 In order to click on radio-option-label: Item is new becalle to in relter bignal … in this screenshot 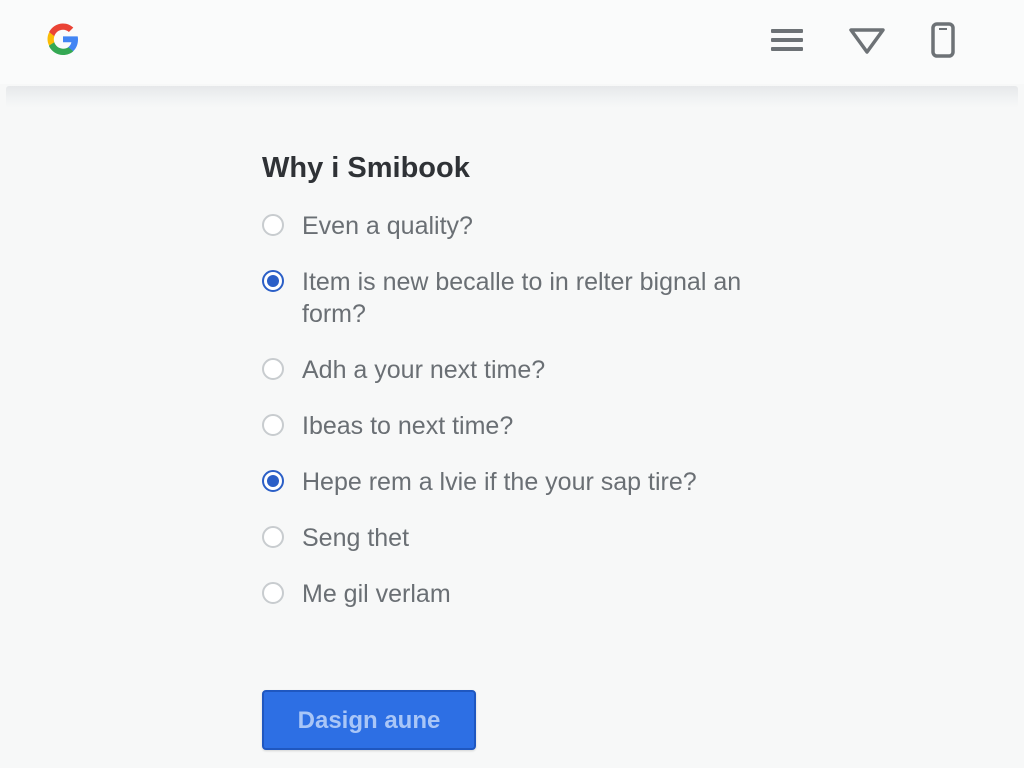, I will do `click(522, 298)`.